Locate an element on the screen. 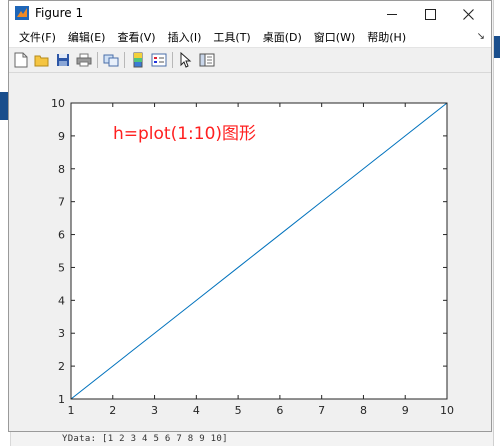  x-tick-label: 5 is located at coordinates (238, 410).